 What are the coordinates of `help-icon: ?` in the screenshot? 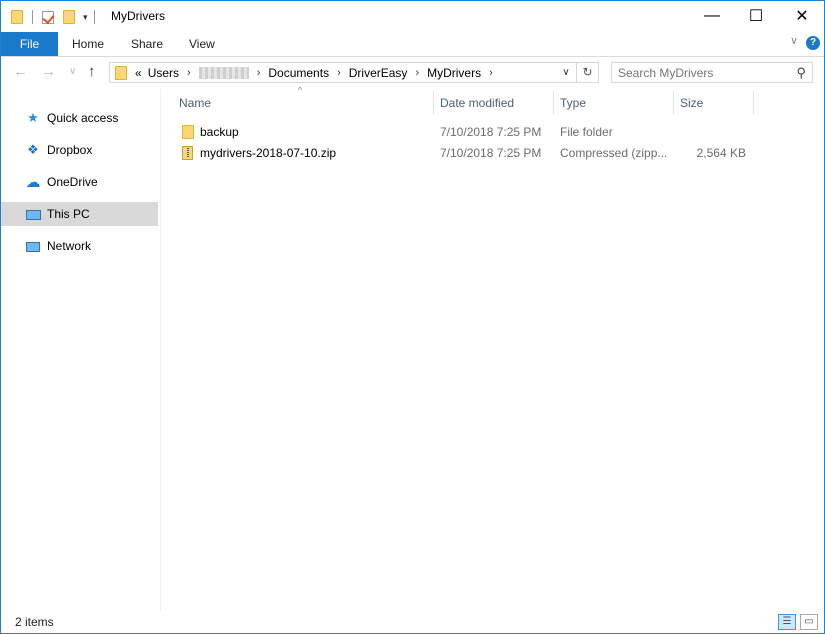 It's located at (813, 43).